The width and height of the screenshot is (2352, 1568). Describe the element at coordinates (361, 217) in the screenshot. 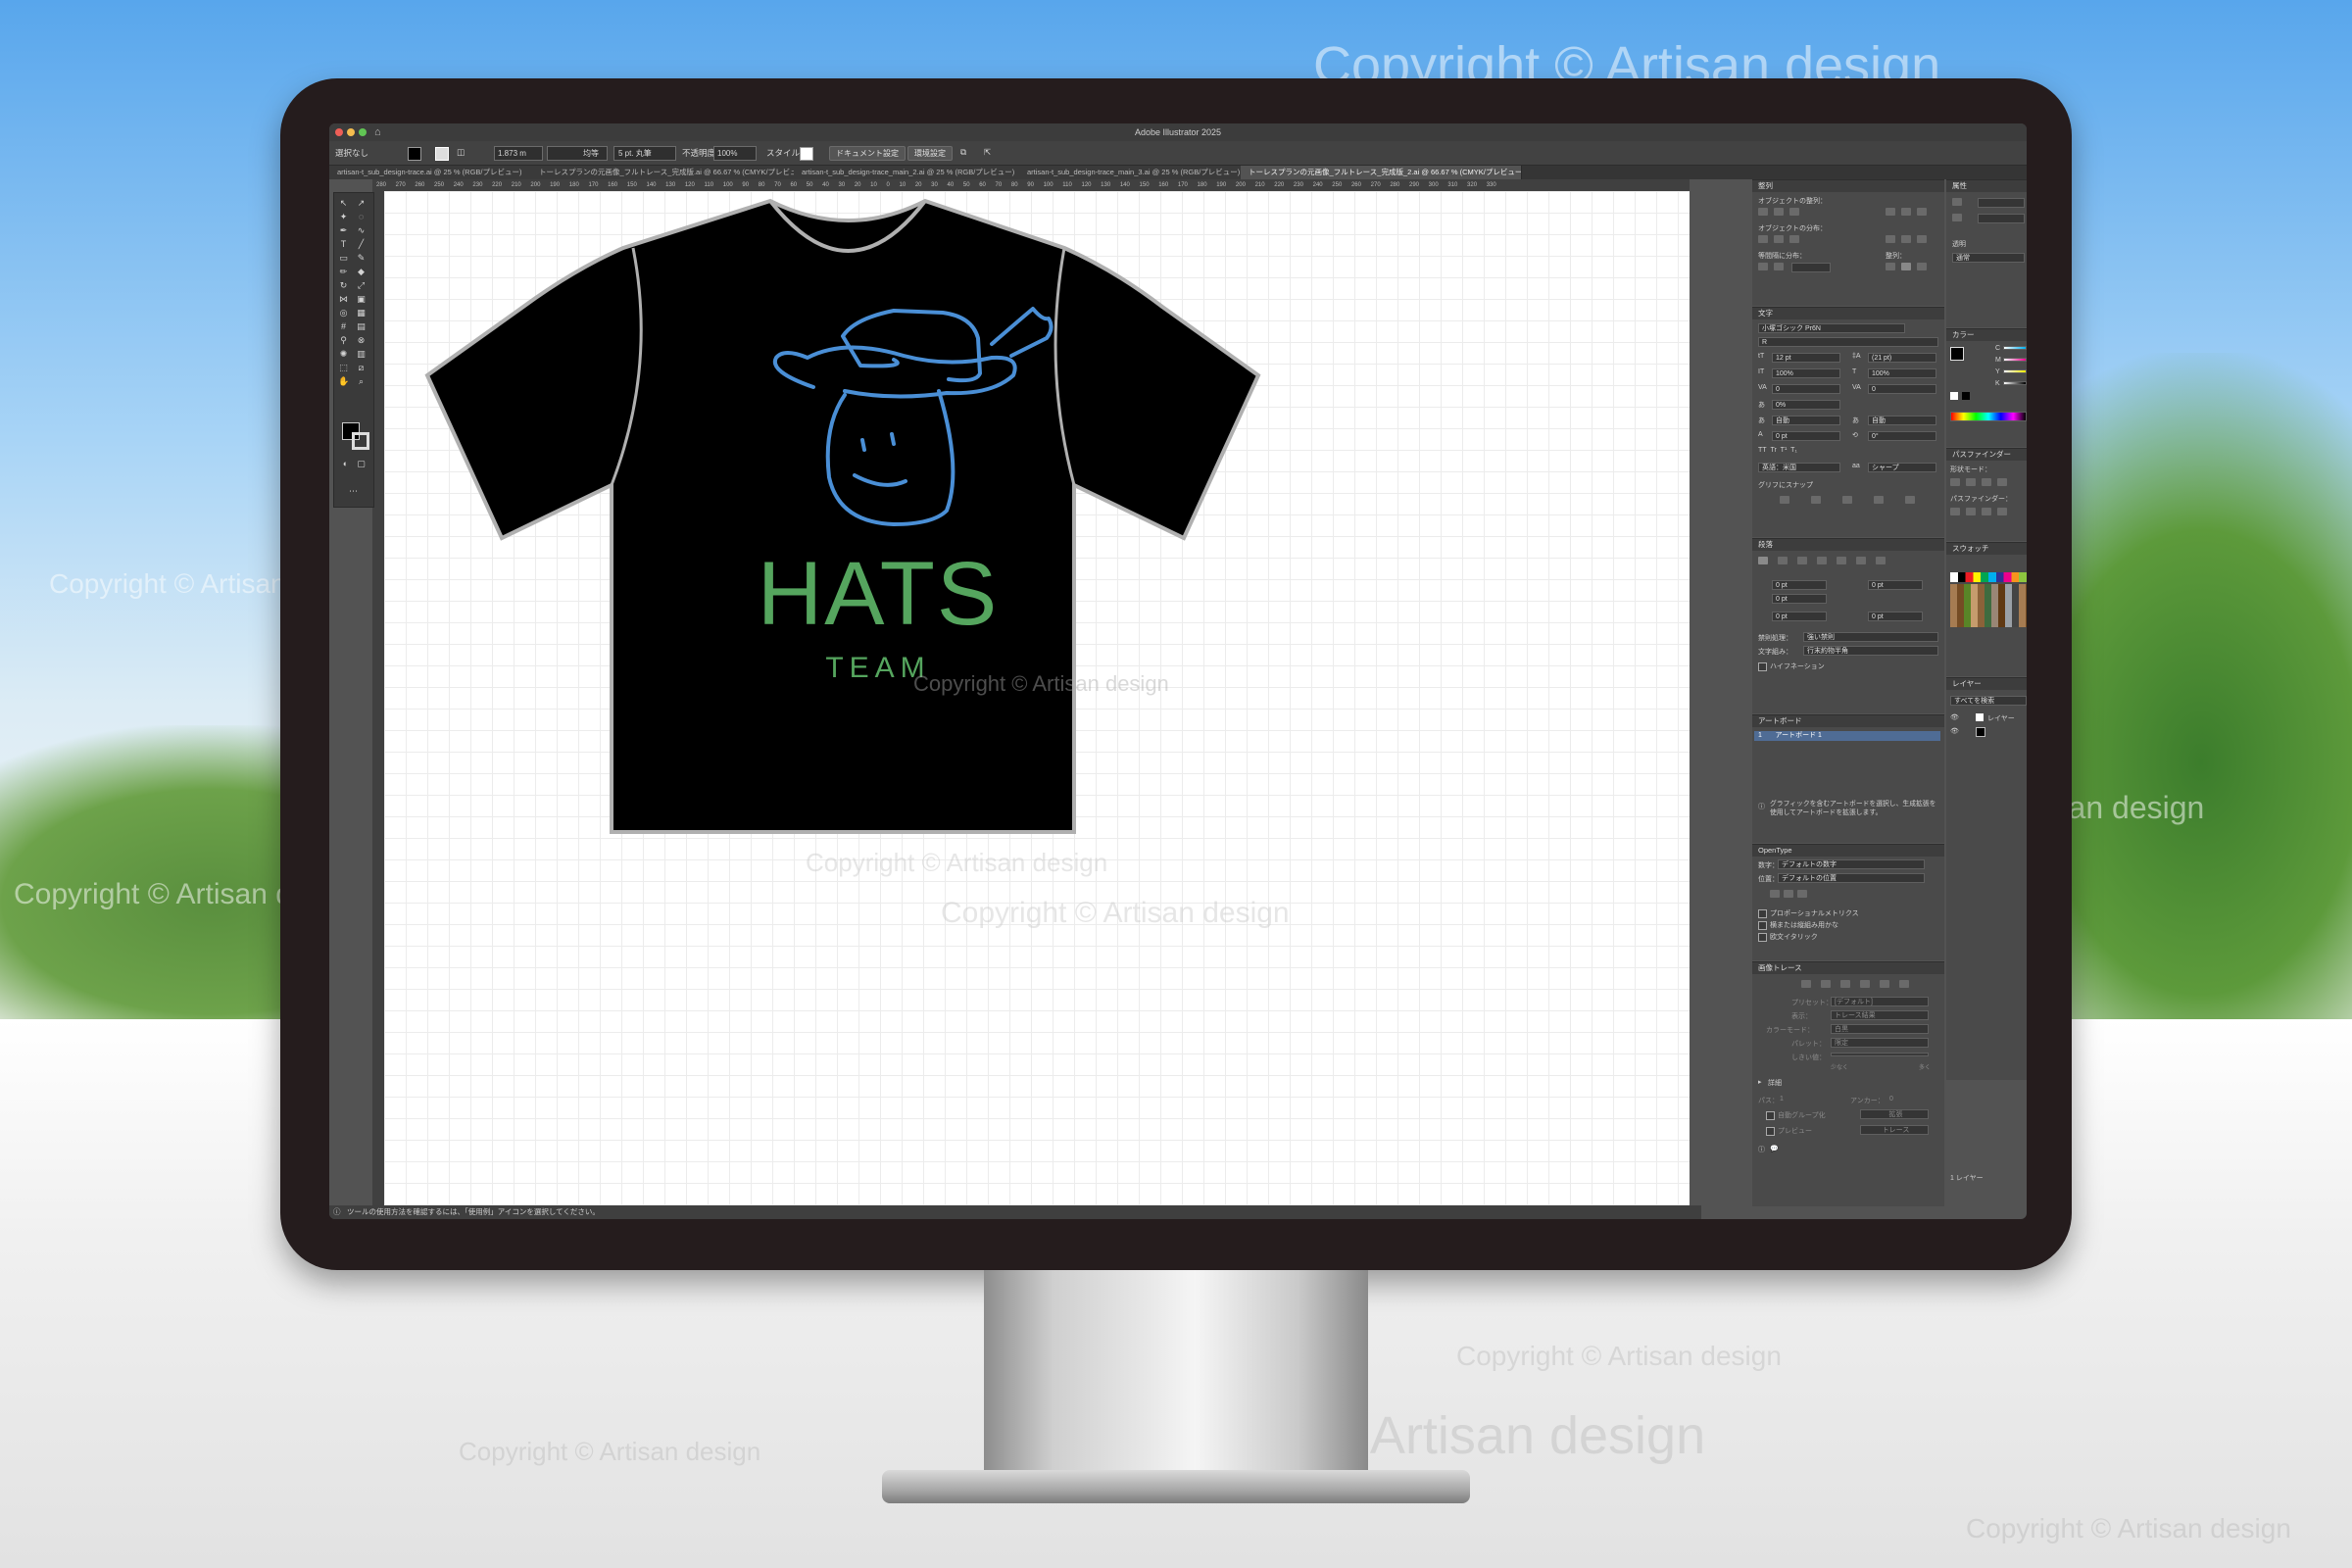

I see `lasso-tool-icon: ◌` at that location.